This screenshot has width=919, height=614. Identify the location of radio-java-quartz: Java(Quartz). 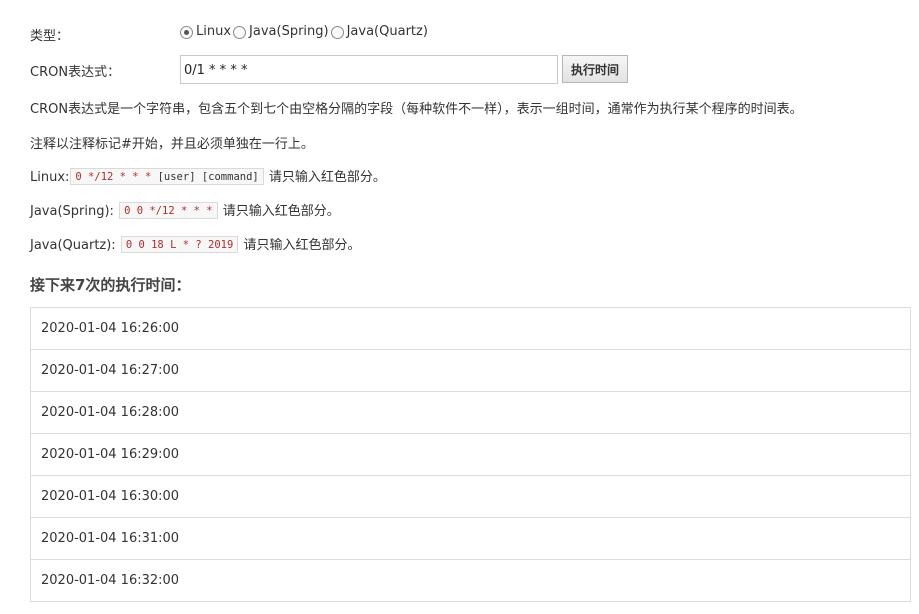
(379, 31).